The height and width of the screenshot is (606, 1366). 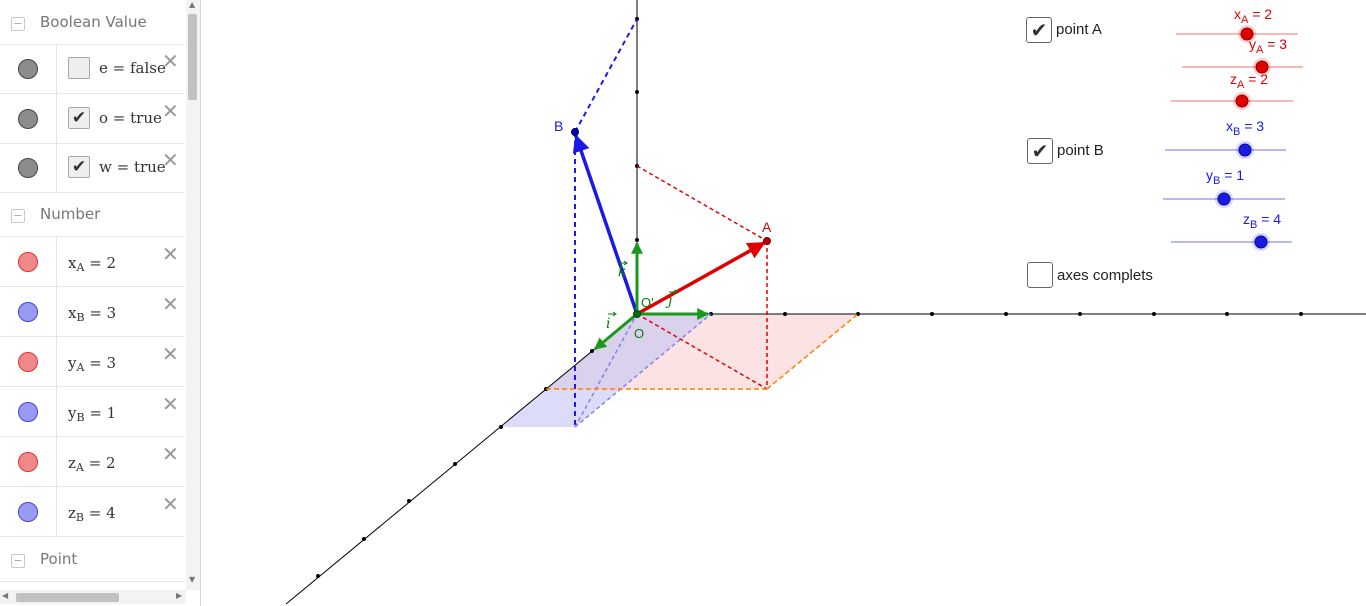 What do you see at coordinates (605, 224) in the screenshot?
I see `vector-OB` at bounding box center [605, 224].